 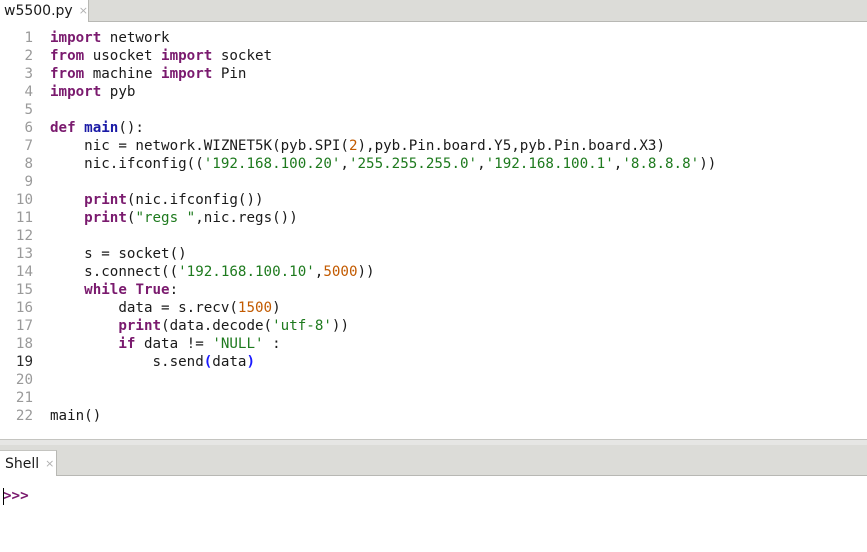 What do you see at coordinates (433, 308) in the screenshot?
I see `code-line: 16 data = s.recv(1500)` at bounding box center [433, 308].